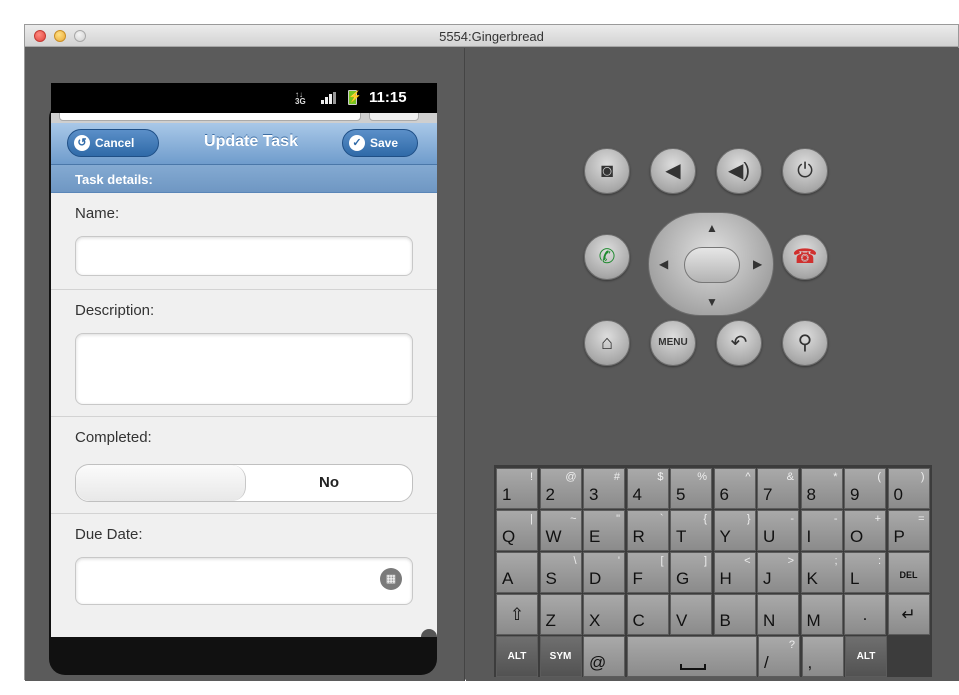 The image size is (959, 695). I want to click on key-label: ,, so click(810, 662).